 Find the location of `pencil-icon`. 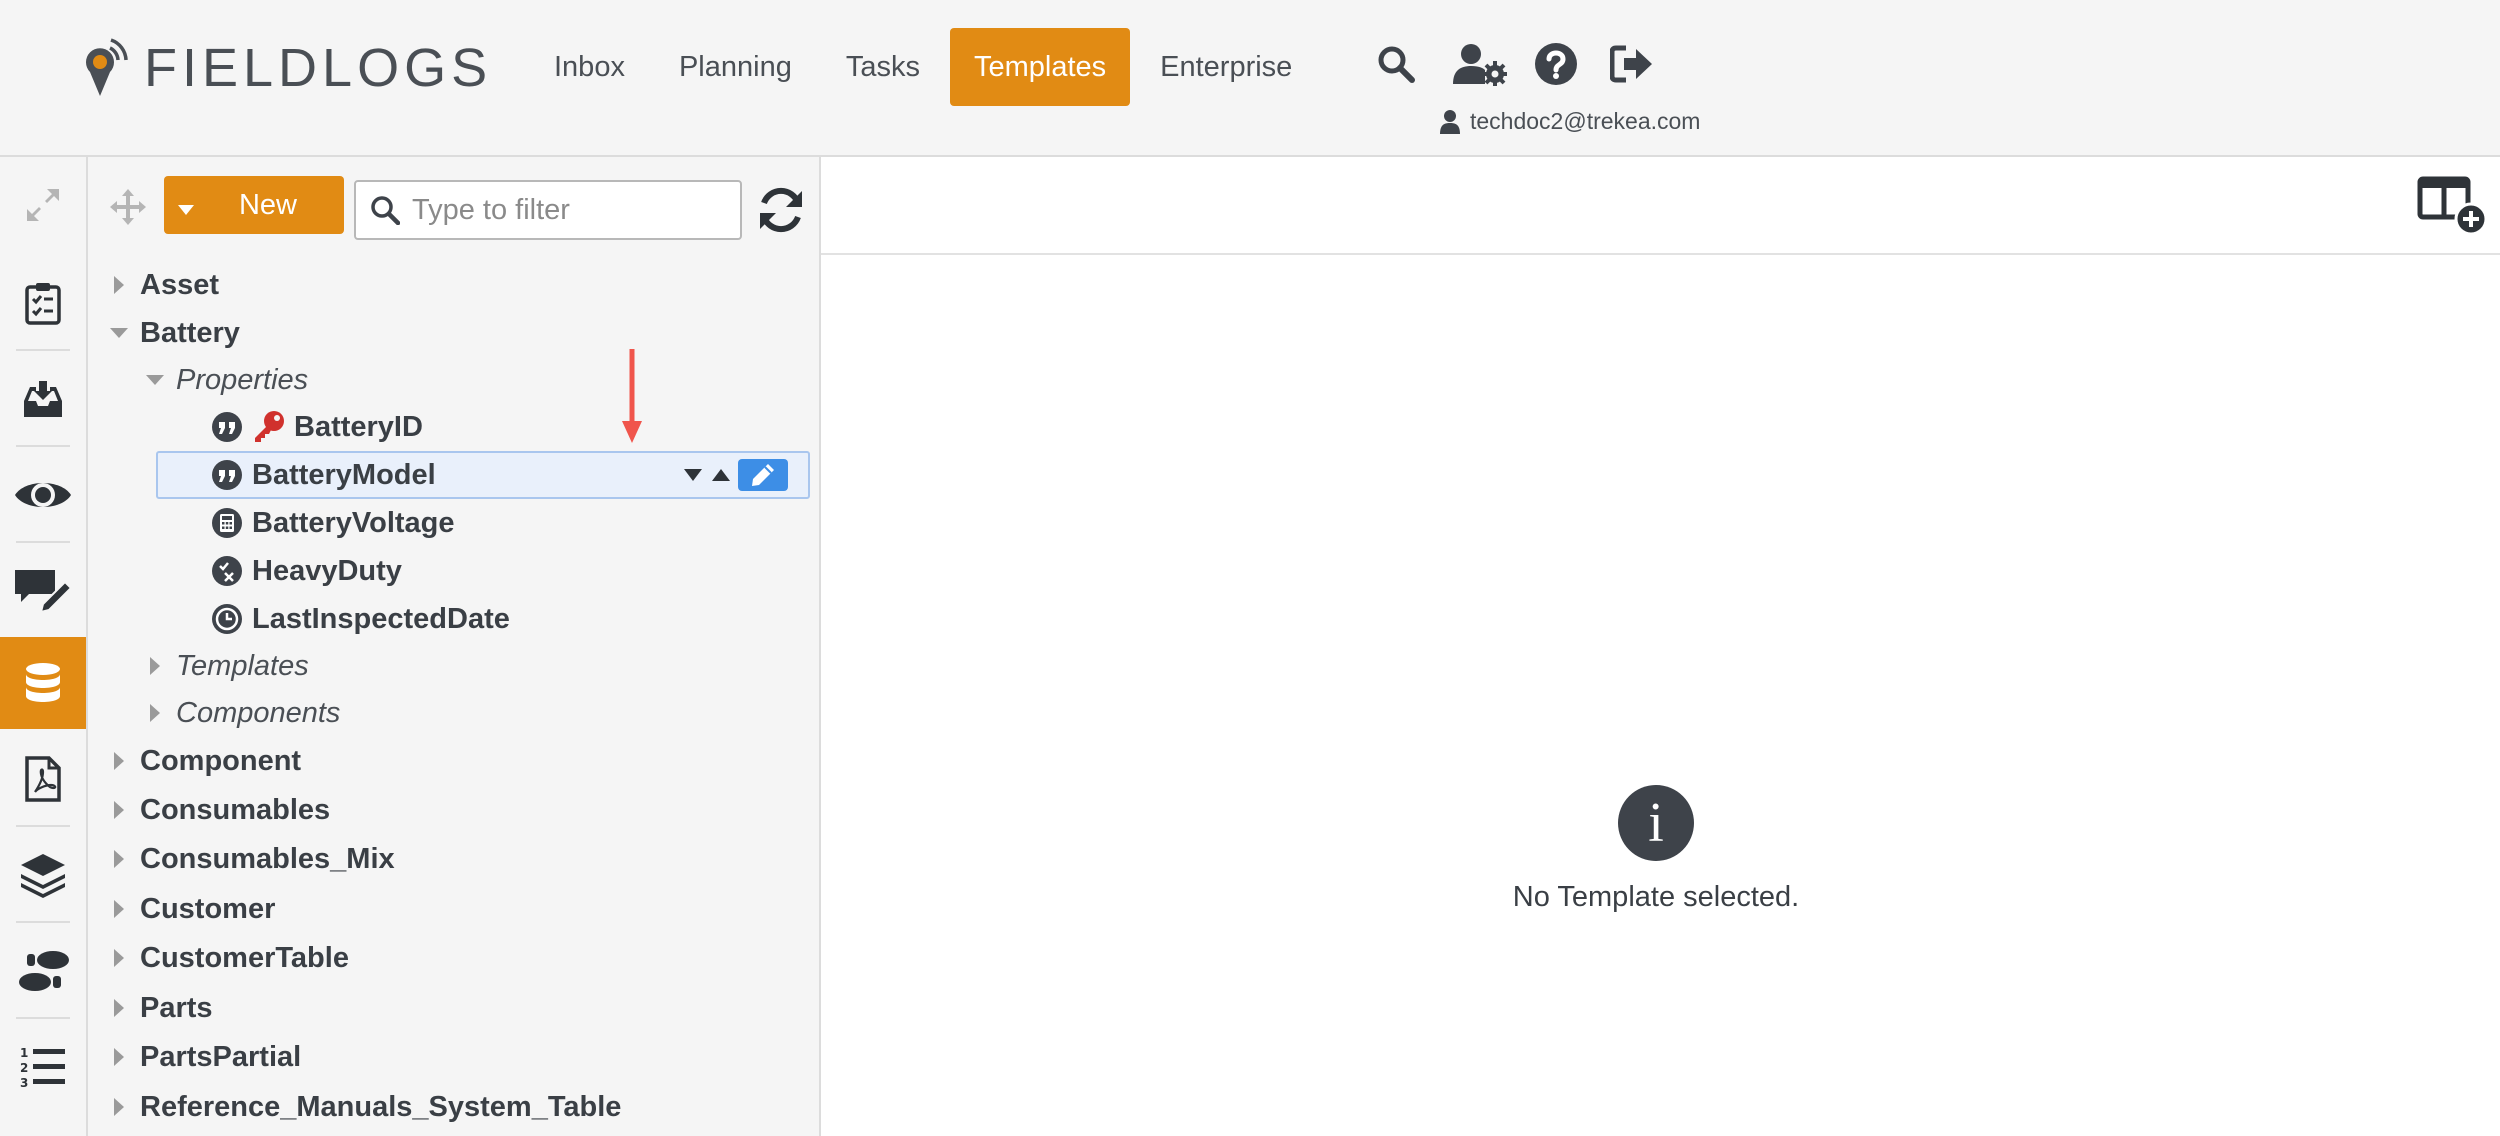

pencil-icon is located at coordinates (763, 475).